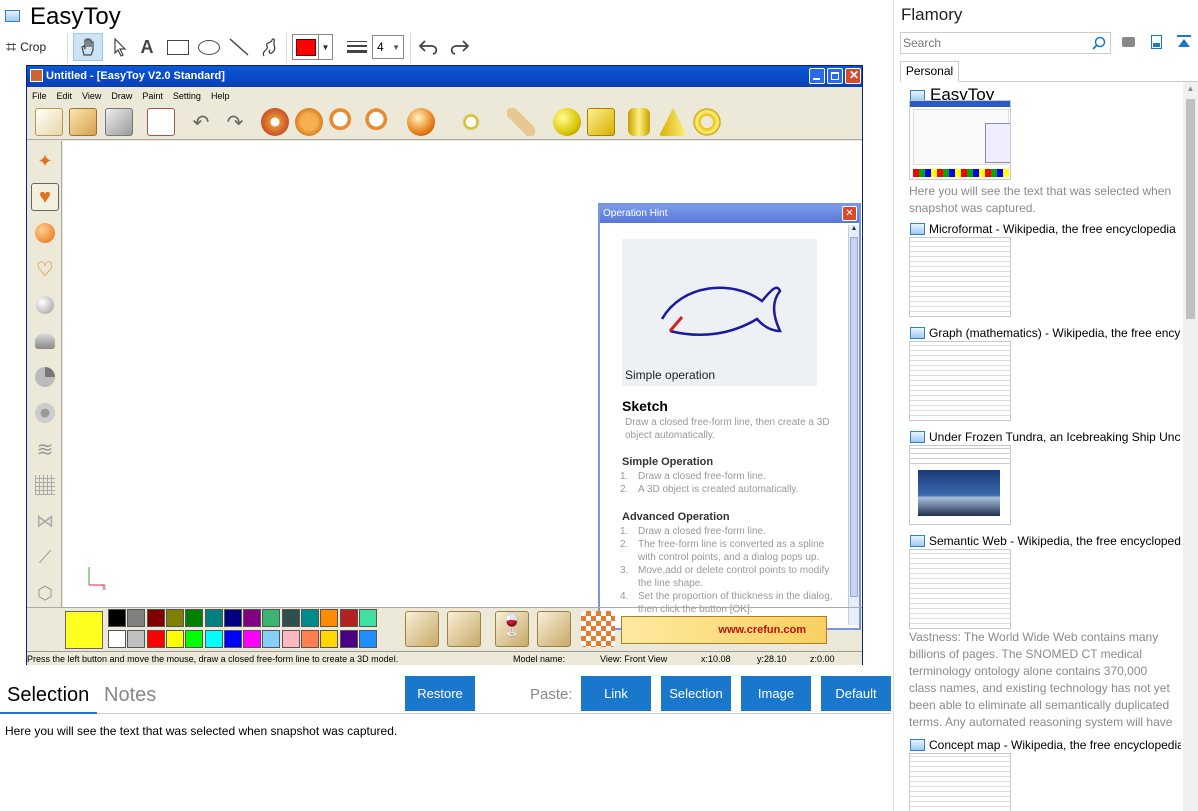 Image resolution: width=1198 pixels, height=811 pixels. I want to click on collapse-up-icon, so click(1184, 42).